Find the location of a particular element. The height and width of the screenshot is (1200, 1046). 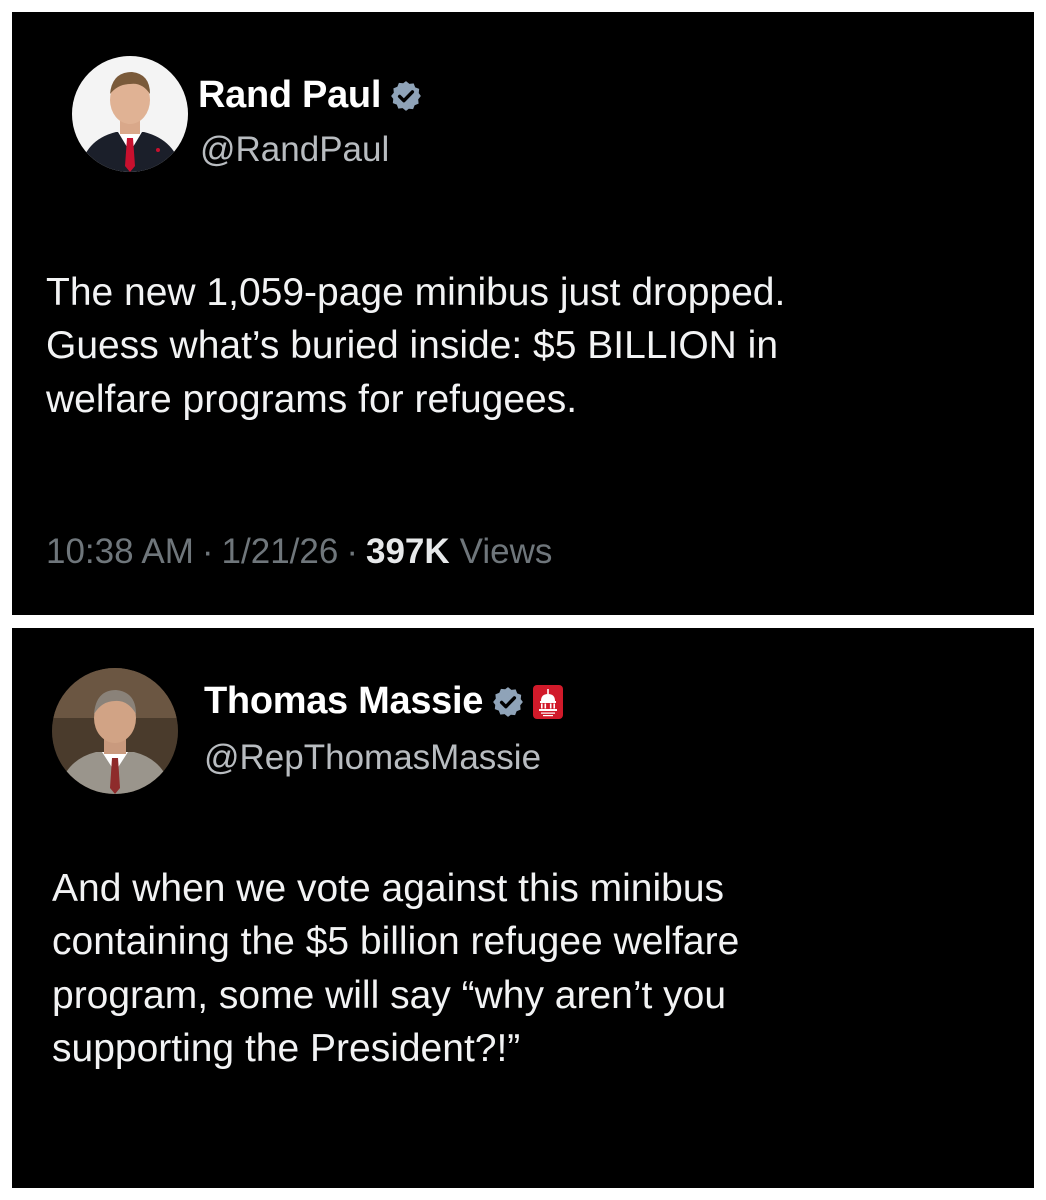

tweet-date: 1/21/26 is located at coordinates (280, 552).